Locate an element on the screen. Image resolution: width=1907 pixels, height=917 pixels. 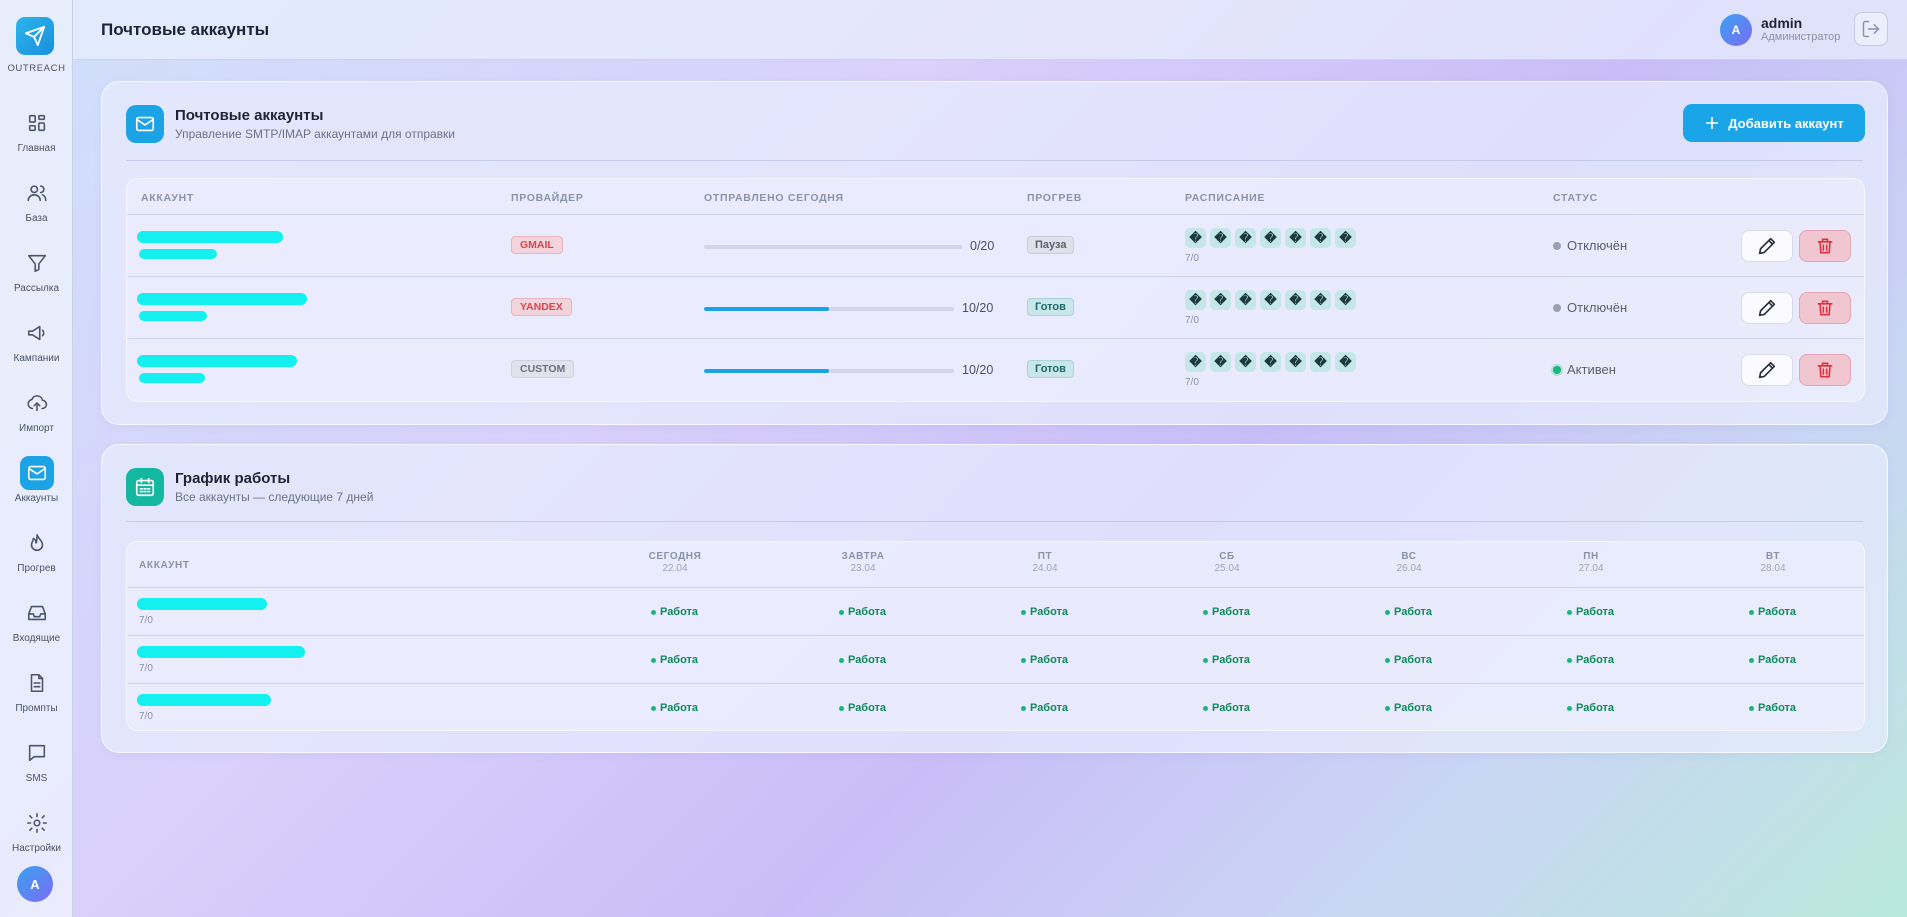
sidebar-item-label: Настройки is located at coordinates (36, 848).